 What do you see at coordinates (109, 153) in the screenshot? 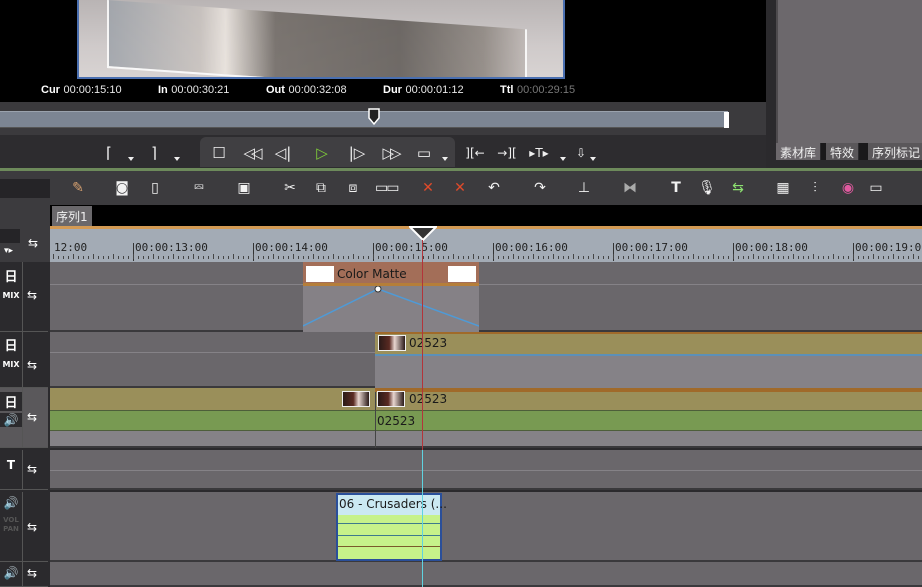
I see `set-in-icon: ⌈` at bounding box center [109, 153].